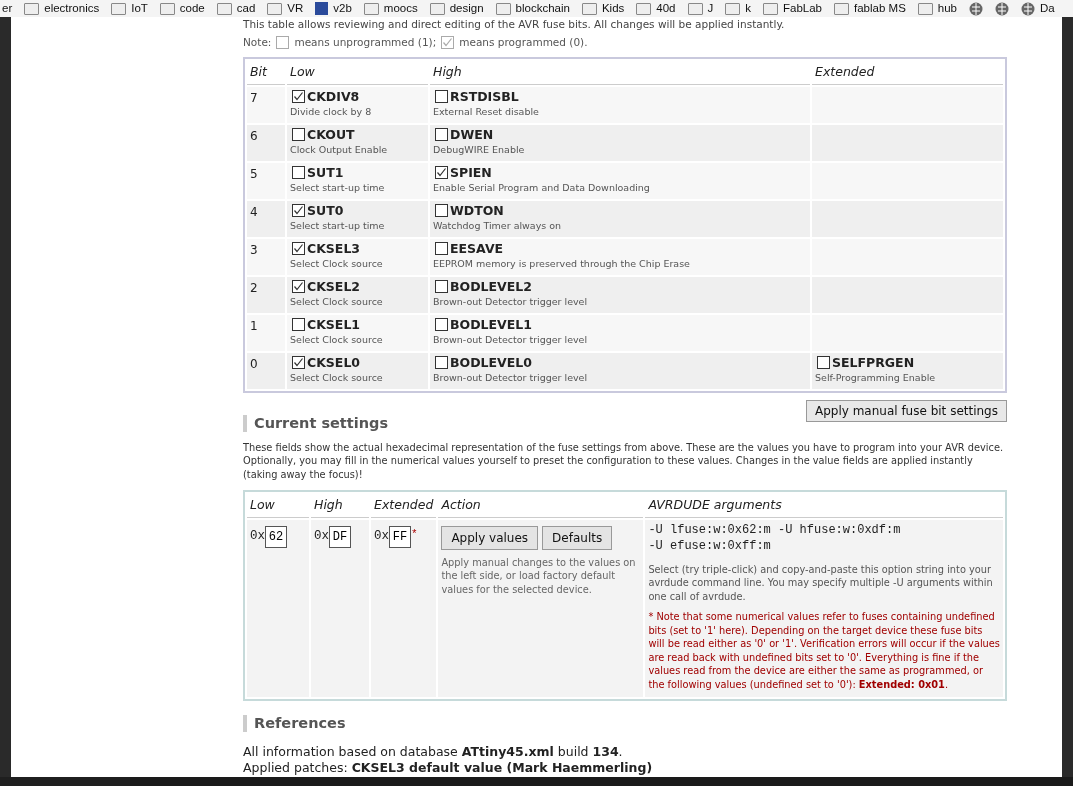 The height and width of the screenshot is (786, 1073). What do you see at coordinates (192, 8) in the screenshot?
I see `bookmark-label: code` at bounding box center [192, 8].